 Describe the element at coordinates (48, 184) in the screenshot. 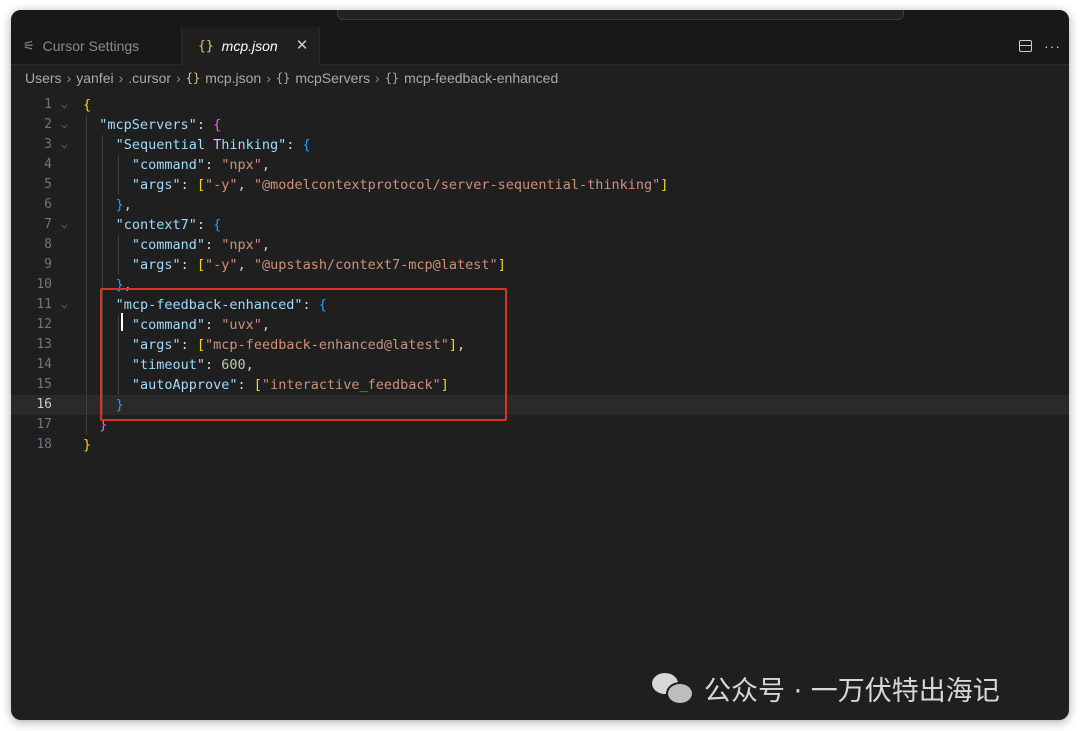

I see `line-number: 5` at that location.